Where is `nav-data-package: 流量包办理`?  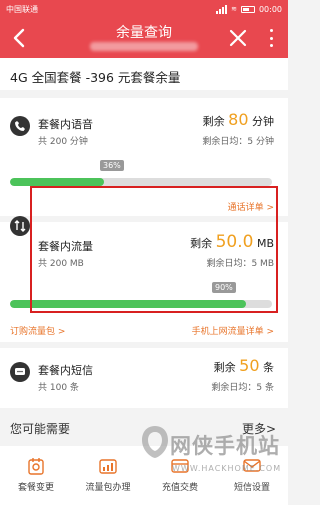
nav-data-package: 流量包办理 is located at coordinates (108, 475).